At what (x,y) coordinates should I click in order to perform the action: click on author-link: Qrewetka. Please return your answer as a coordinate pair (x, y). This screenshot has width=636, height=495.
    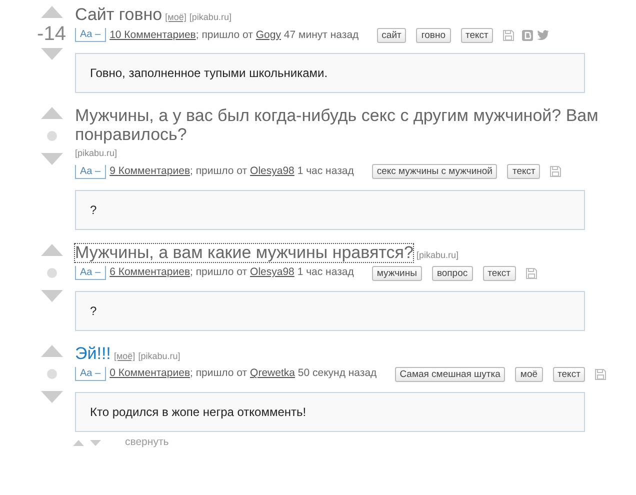
    Looking at the image, I should click on (272, 373).